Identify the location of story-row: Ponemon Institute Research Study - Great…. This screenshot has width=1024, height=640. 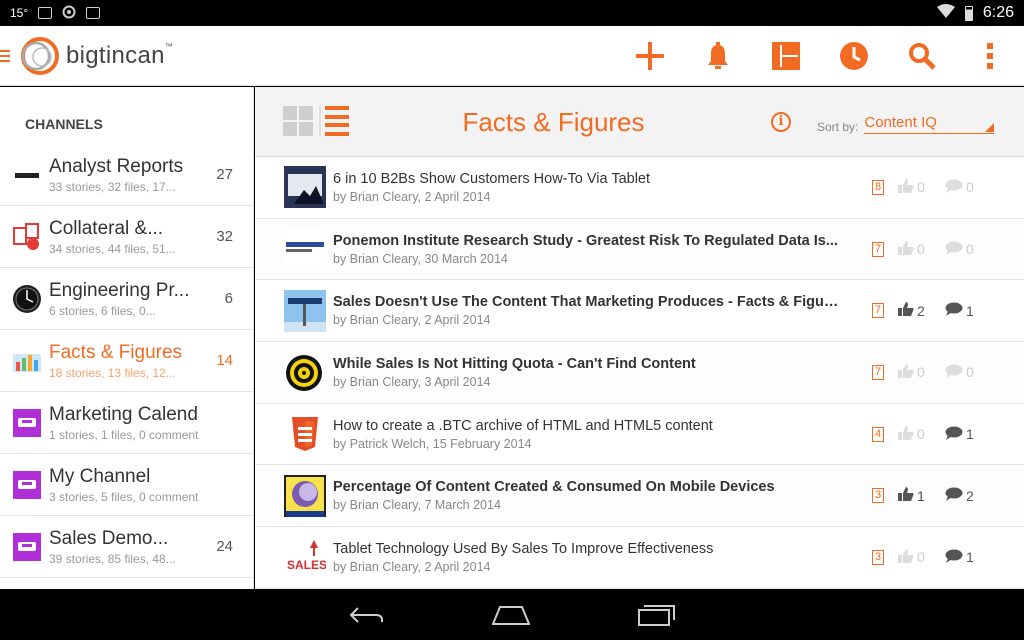
(639, 249).